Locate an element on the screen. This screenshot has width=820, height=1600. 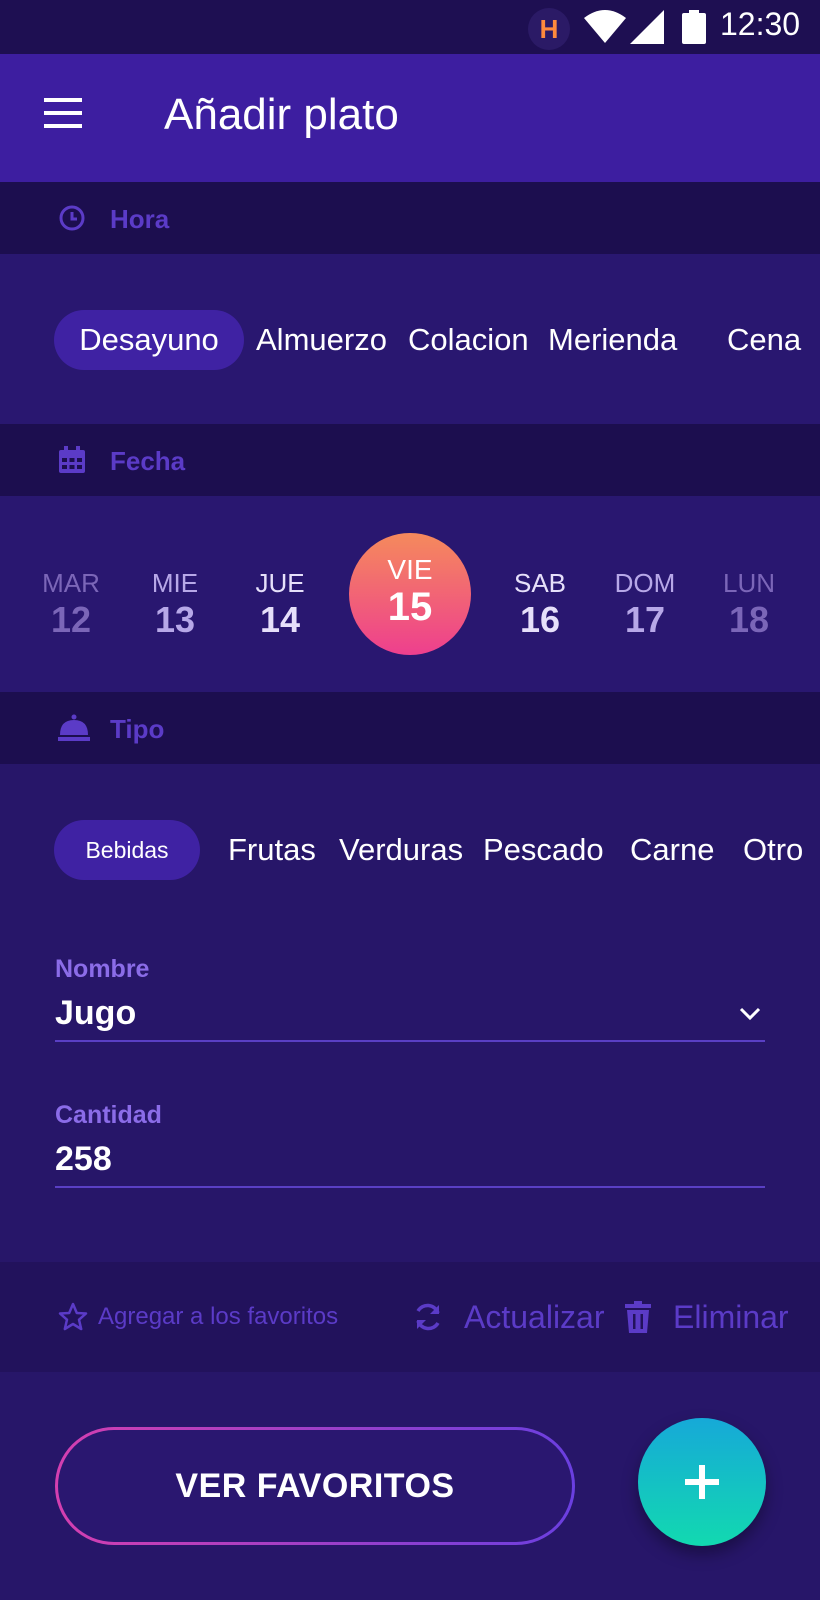
date-item-selected: VIE 15 is located at coordinates (410, 594).